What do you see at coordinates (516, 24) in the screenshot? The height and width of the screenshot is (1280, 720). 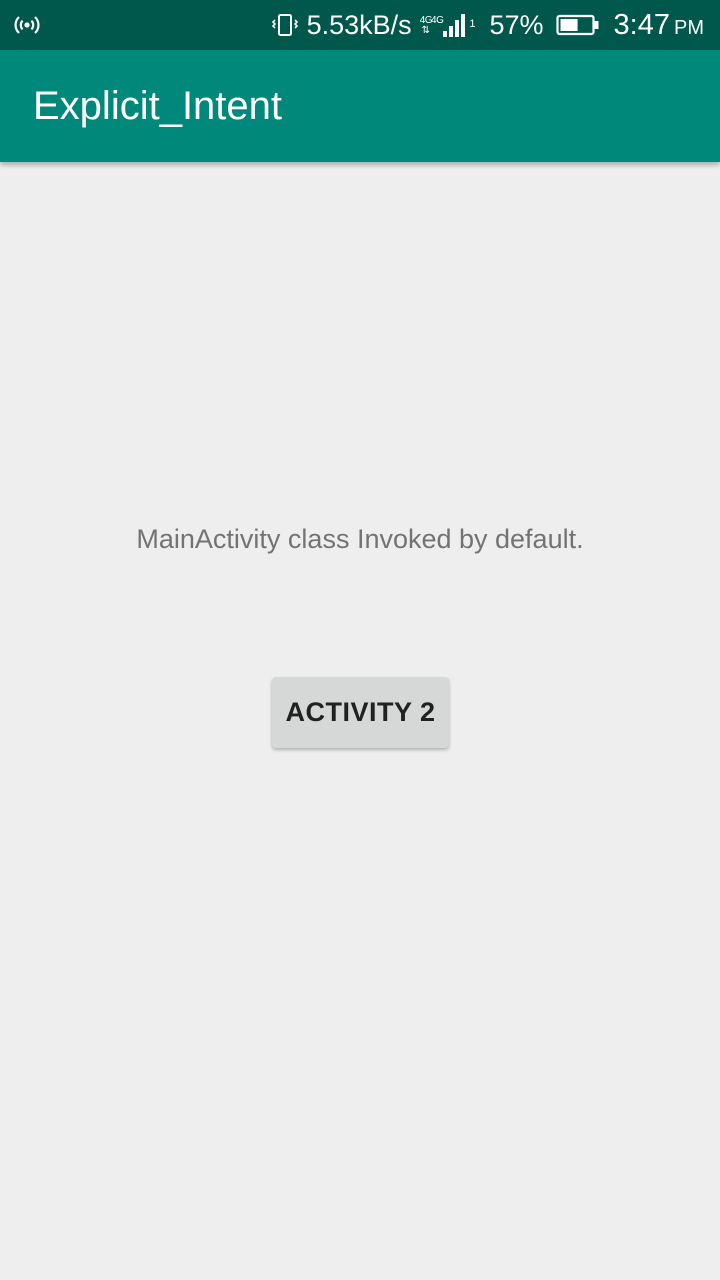 I see `battery-percent: 57%` at bounding box center [516, 24].